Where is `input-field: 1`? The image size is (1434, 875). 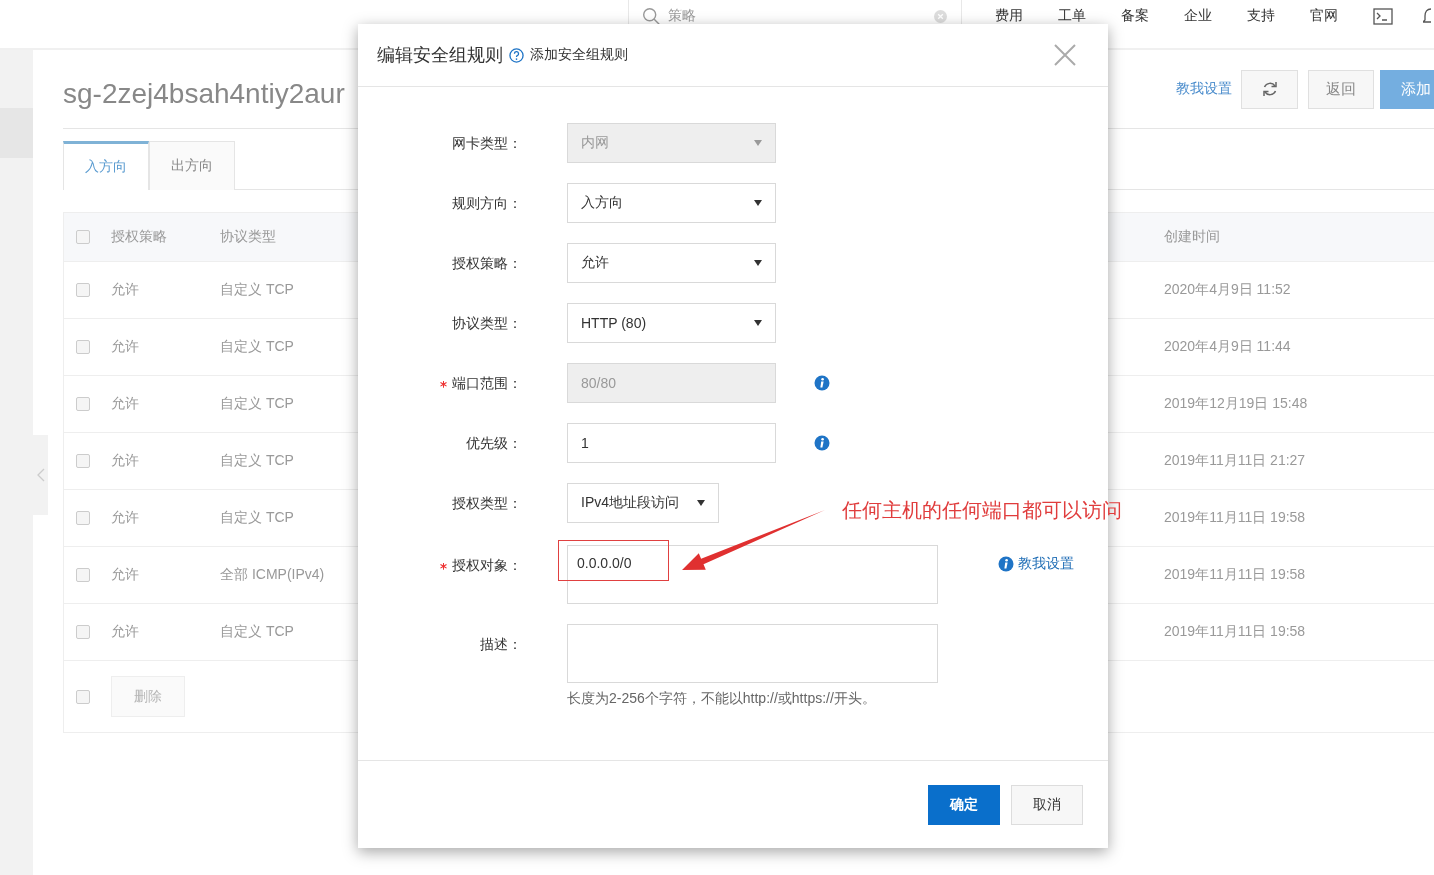
input-field: 1 is located at coordinates (671, 443).